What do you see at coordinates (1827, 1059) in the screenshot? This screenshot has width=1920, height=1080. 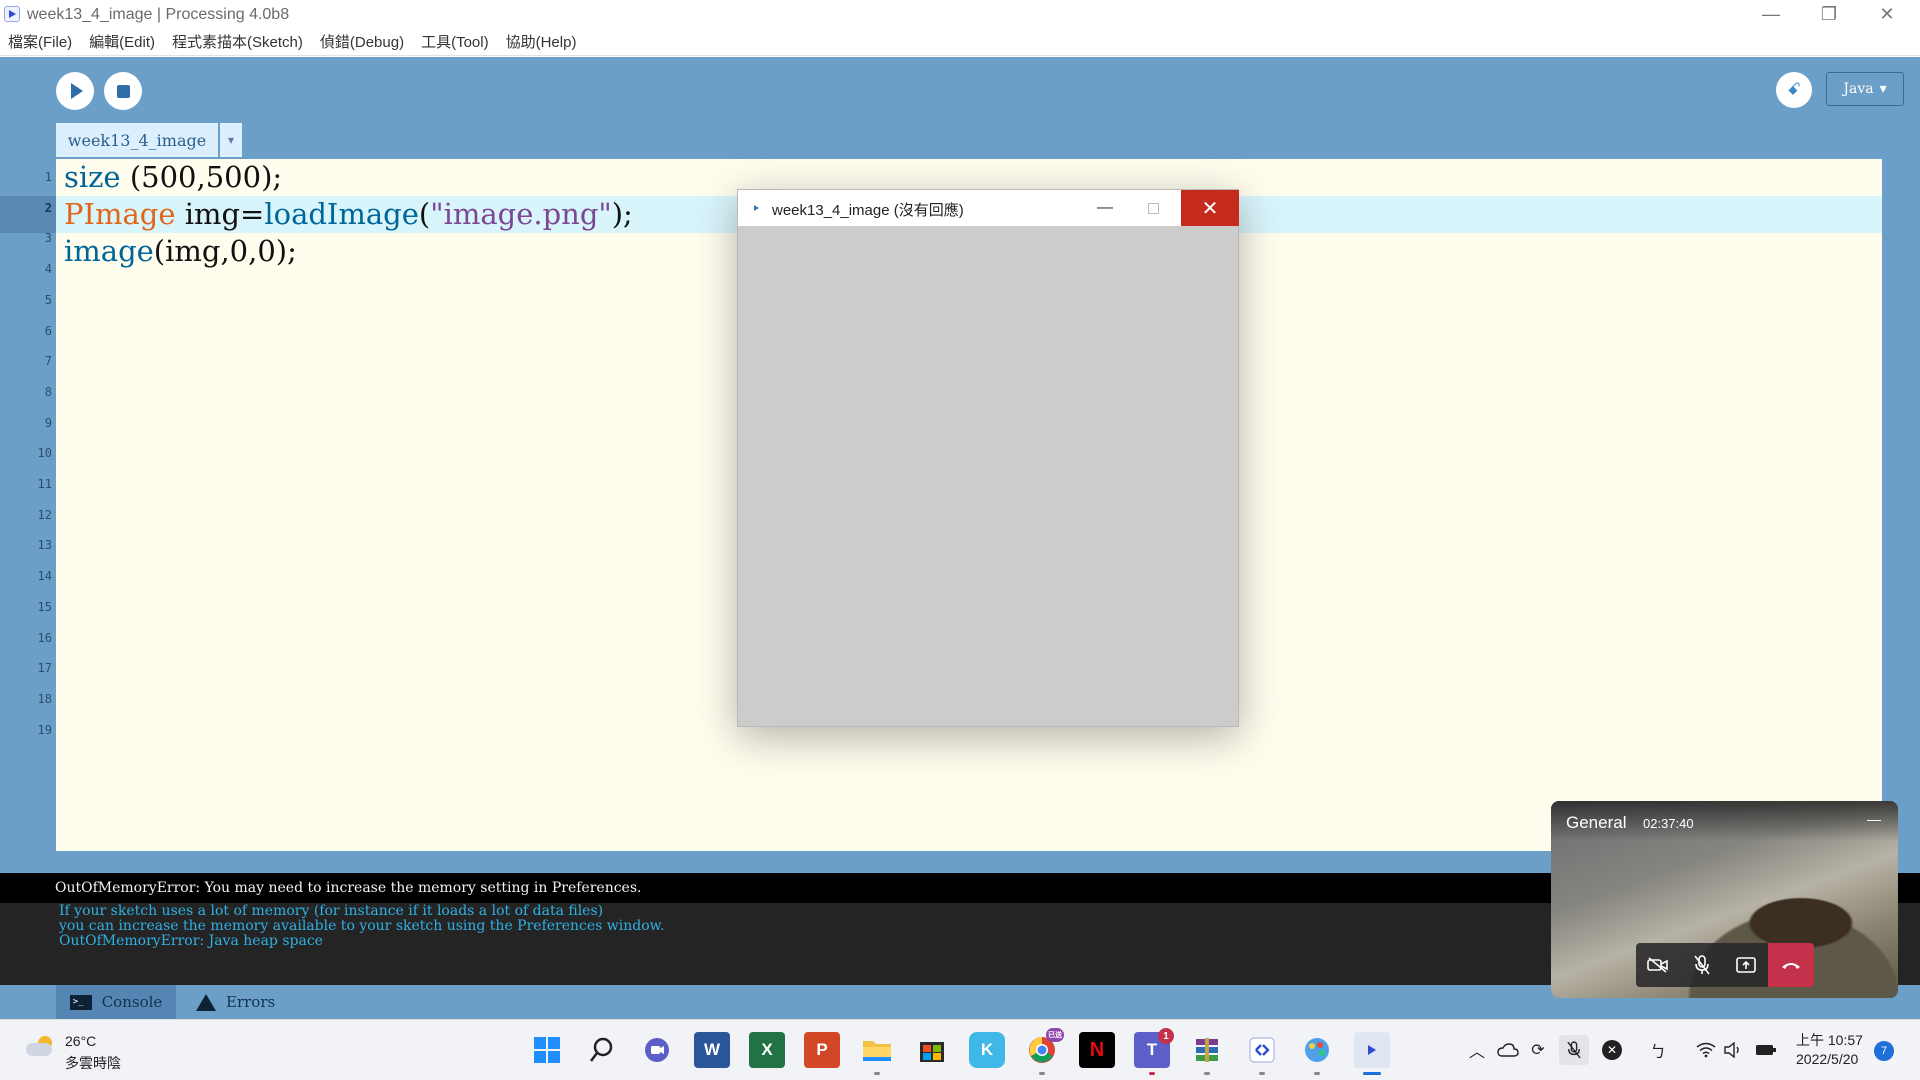 I see `clock-date: 2022/5/20` at bounding box center [1827, 1059].